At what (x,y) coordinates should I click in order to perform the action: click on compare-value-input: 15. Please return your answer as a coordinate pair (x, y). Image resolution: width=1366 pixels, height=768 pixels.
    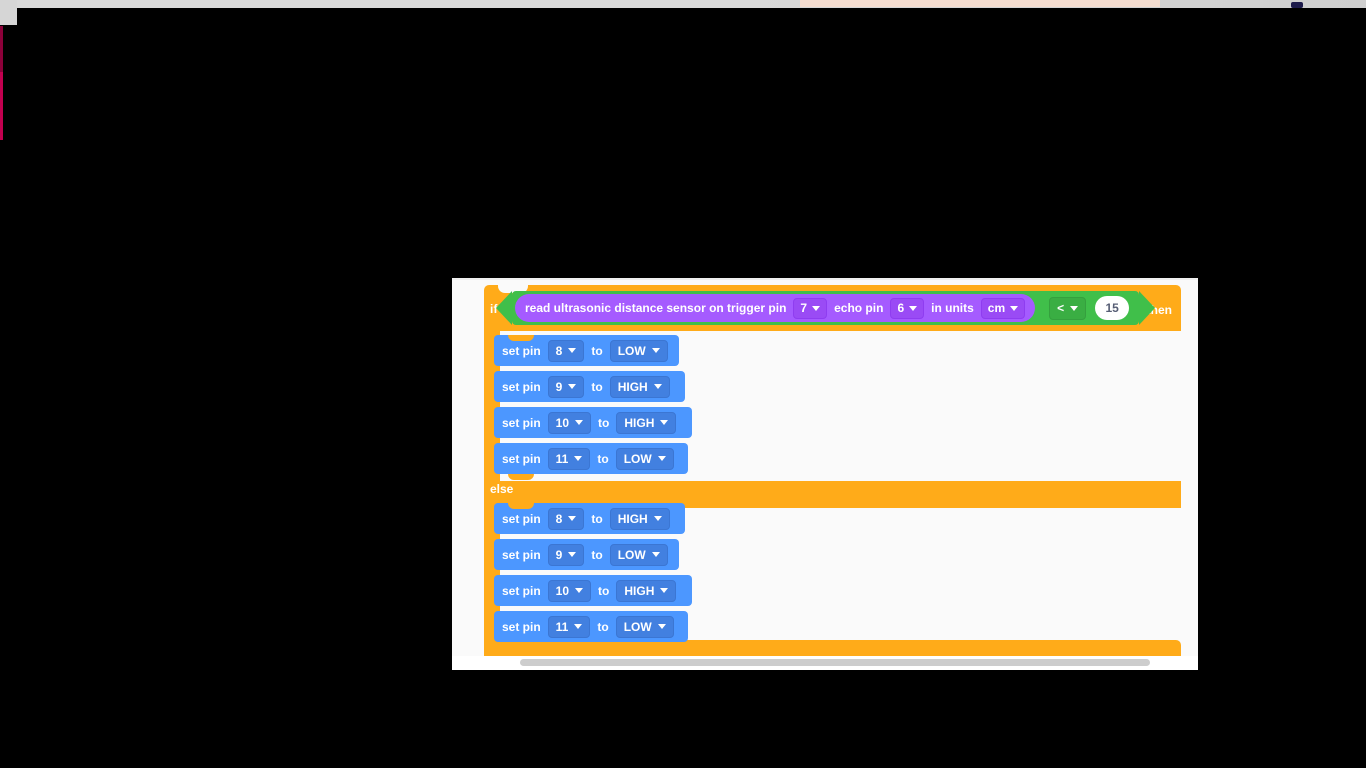
    Looking at the image, I should click on (1112, 308).